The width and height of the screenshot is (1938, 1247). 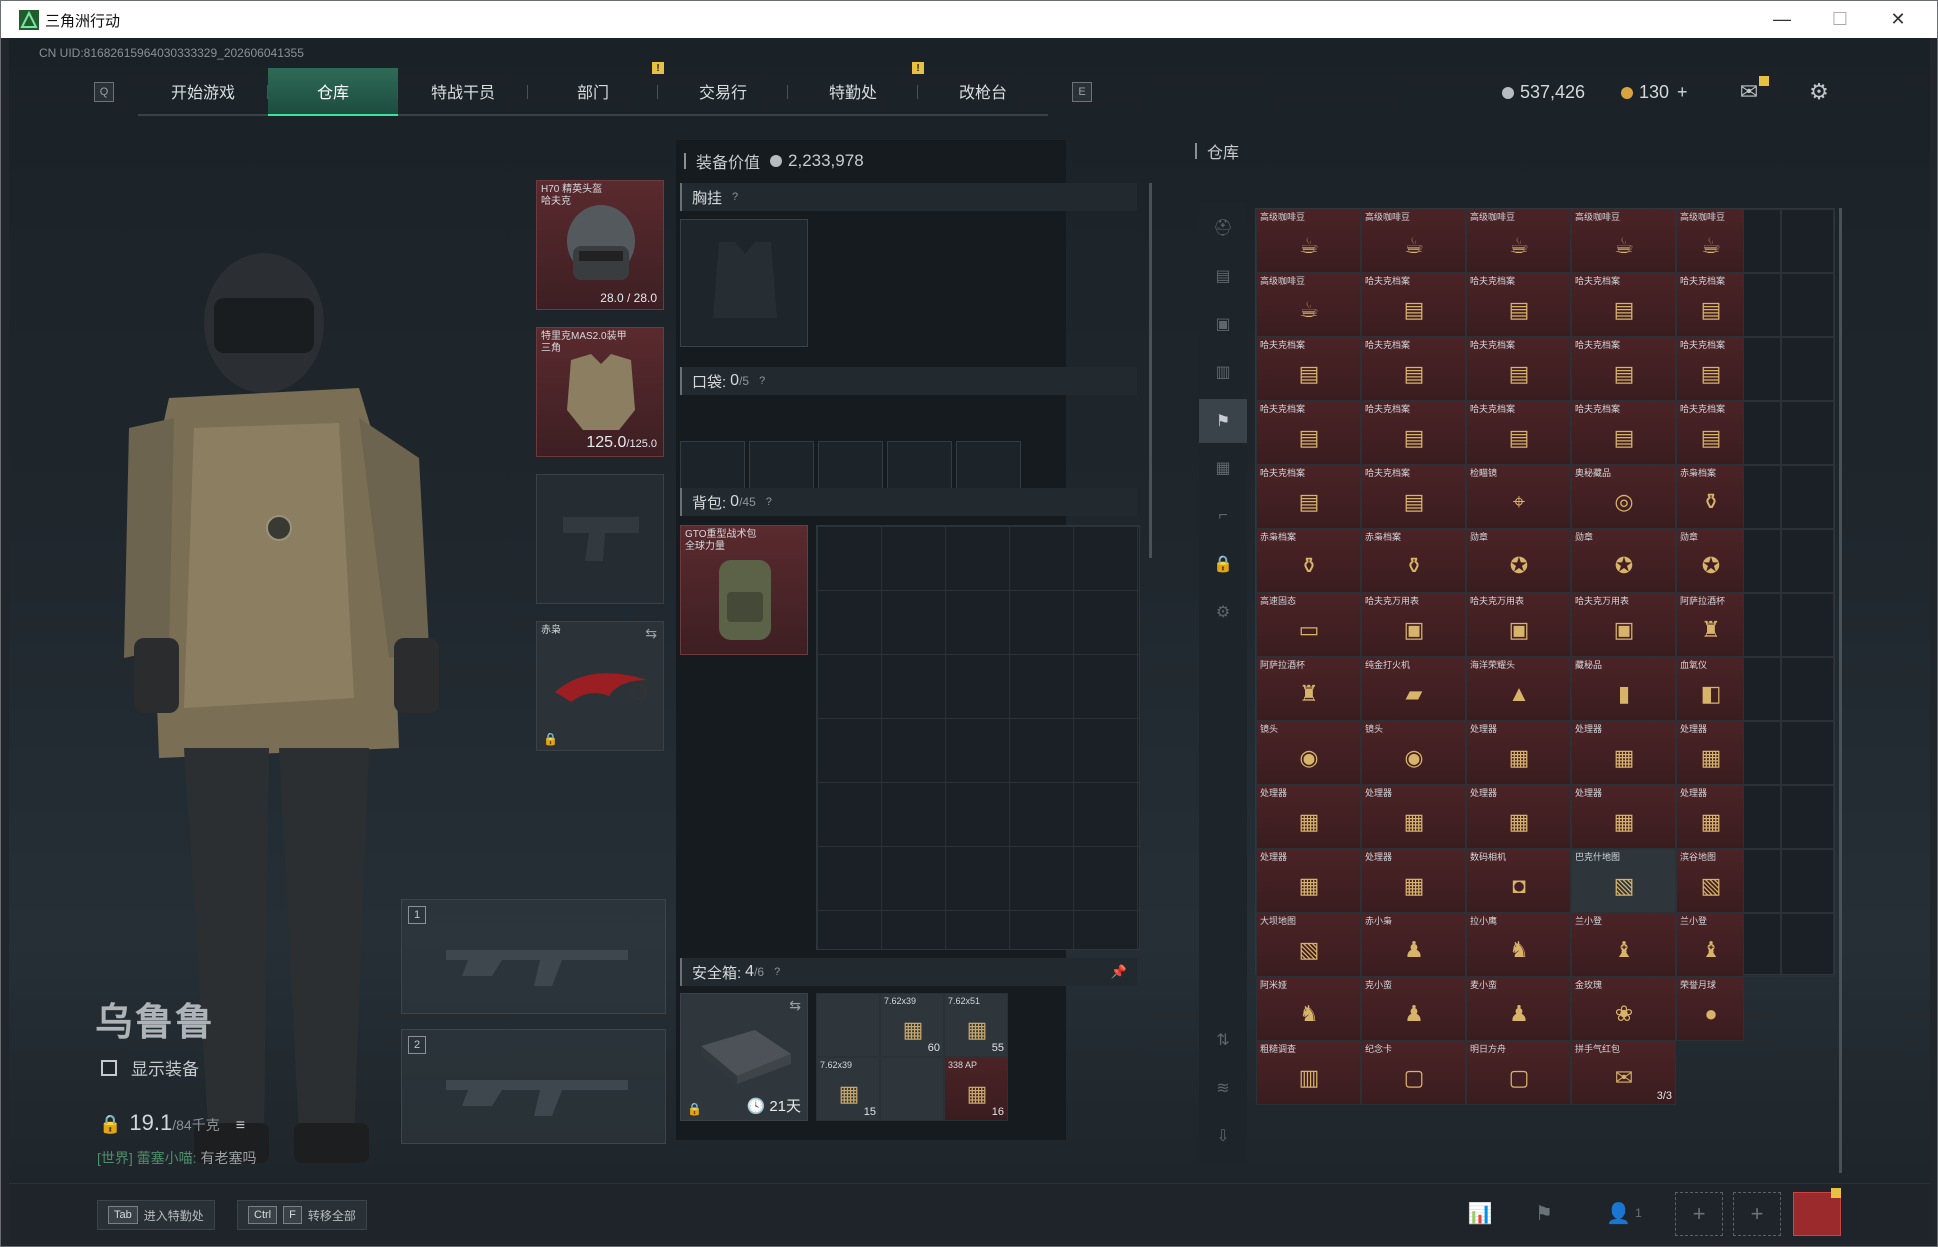 What do you see at coordinates (1223, 516) in the screenshot?
I see `category-weapons-icon: ⌐` at bounding box center [1223, 516].